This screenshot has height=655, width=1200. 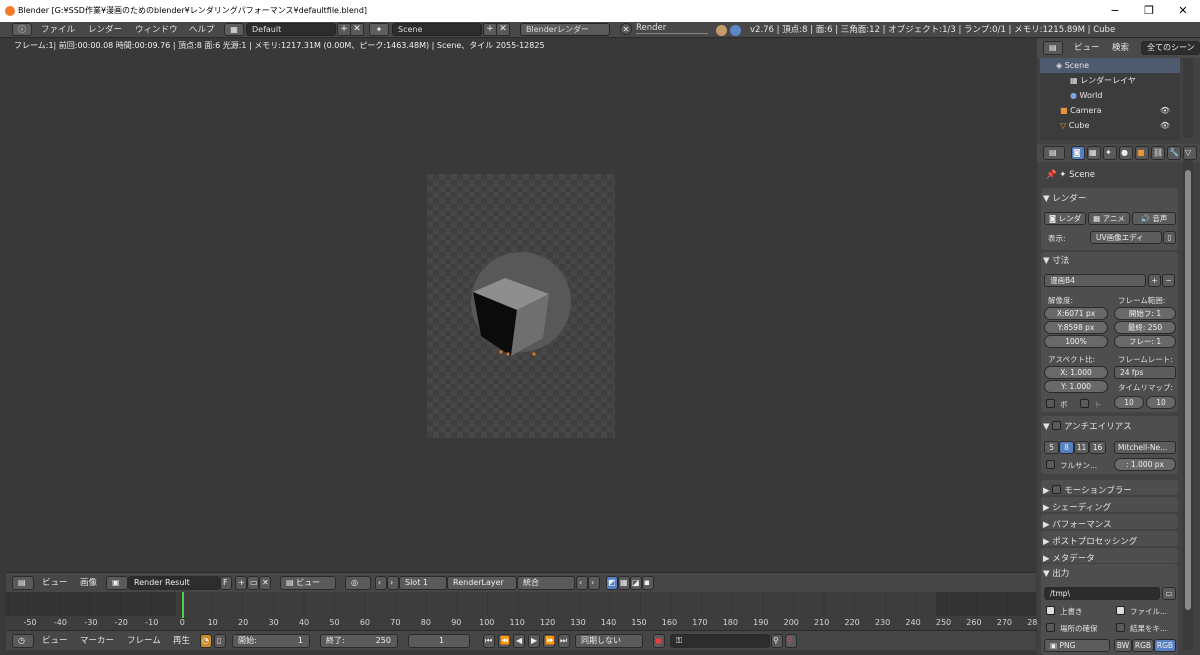 I want to click on overwrite-checkbox, so click(x=1050, y=610).